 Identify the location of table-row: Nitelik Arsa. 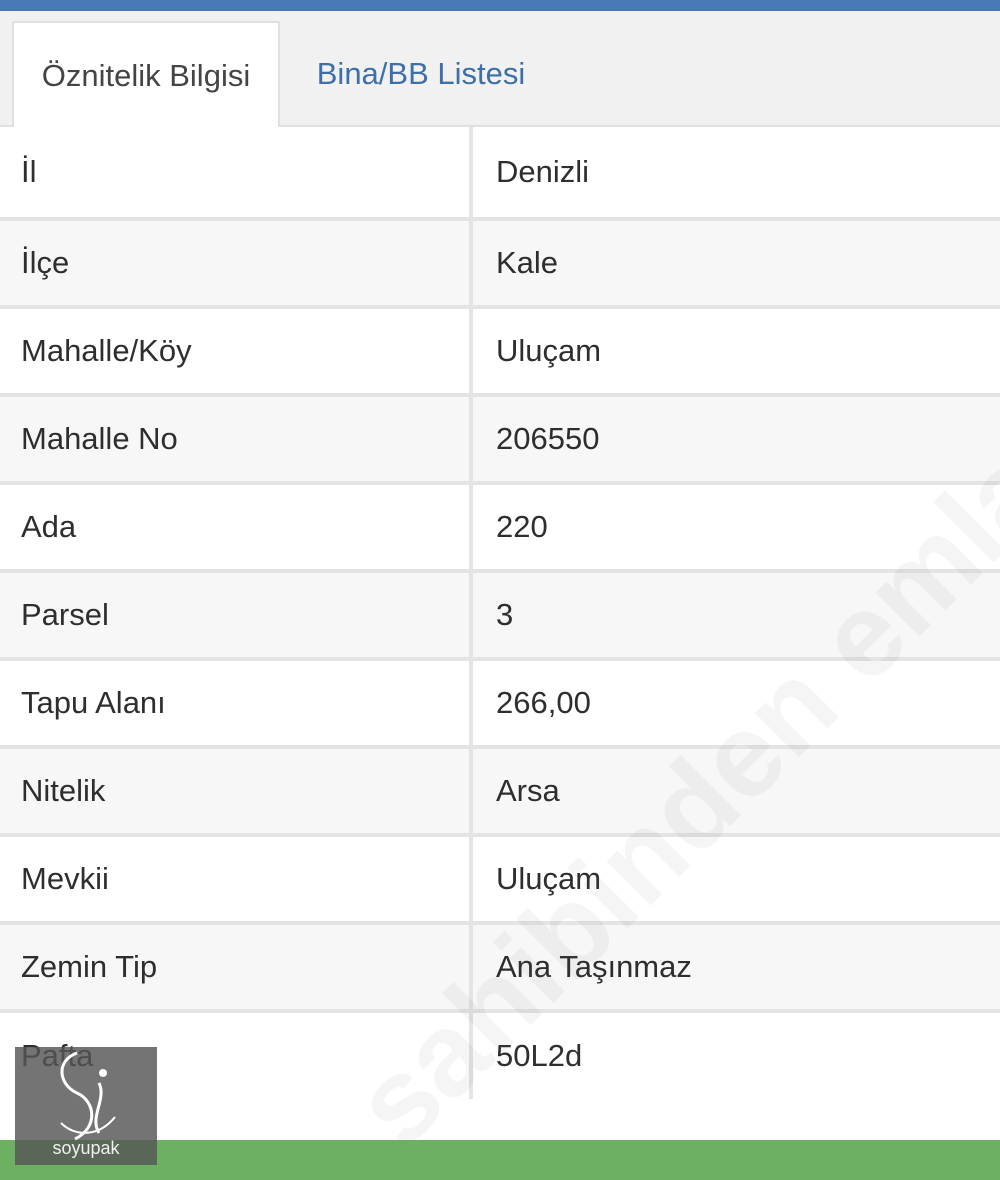
(500, 790).